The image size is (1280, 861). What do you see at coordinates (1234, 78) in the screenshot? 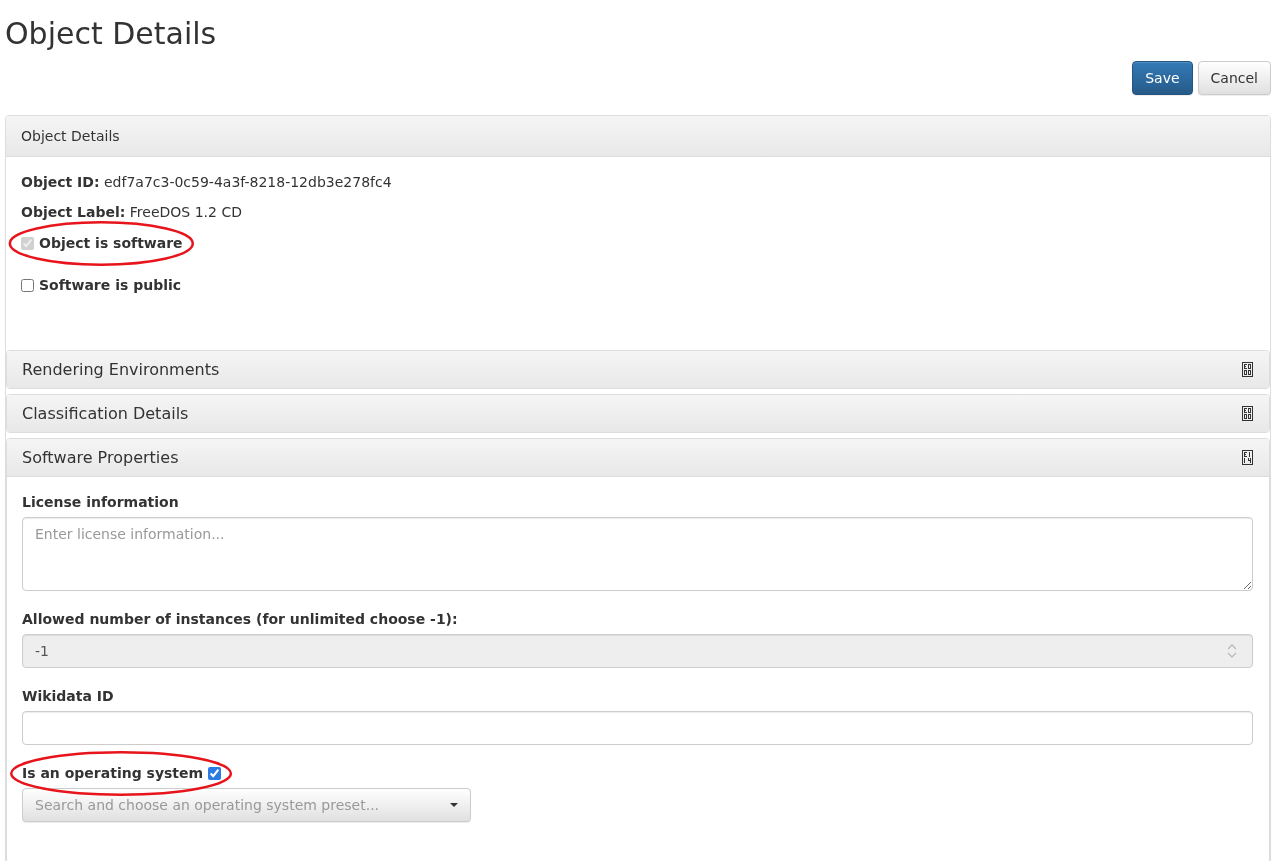
I see `cancel-button: Cancel` at bounding box center [1234, 78].